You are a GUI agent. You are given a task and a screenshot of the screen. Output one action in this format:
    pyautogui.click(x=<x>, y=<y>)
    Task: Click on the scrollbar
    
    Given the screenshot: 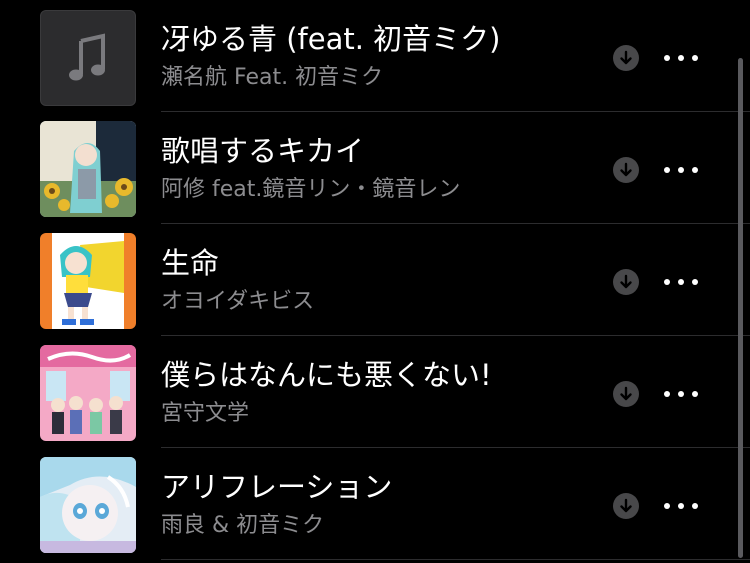 What is the action you would take?
    pyautogui.click(x=740, y=308)
    